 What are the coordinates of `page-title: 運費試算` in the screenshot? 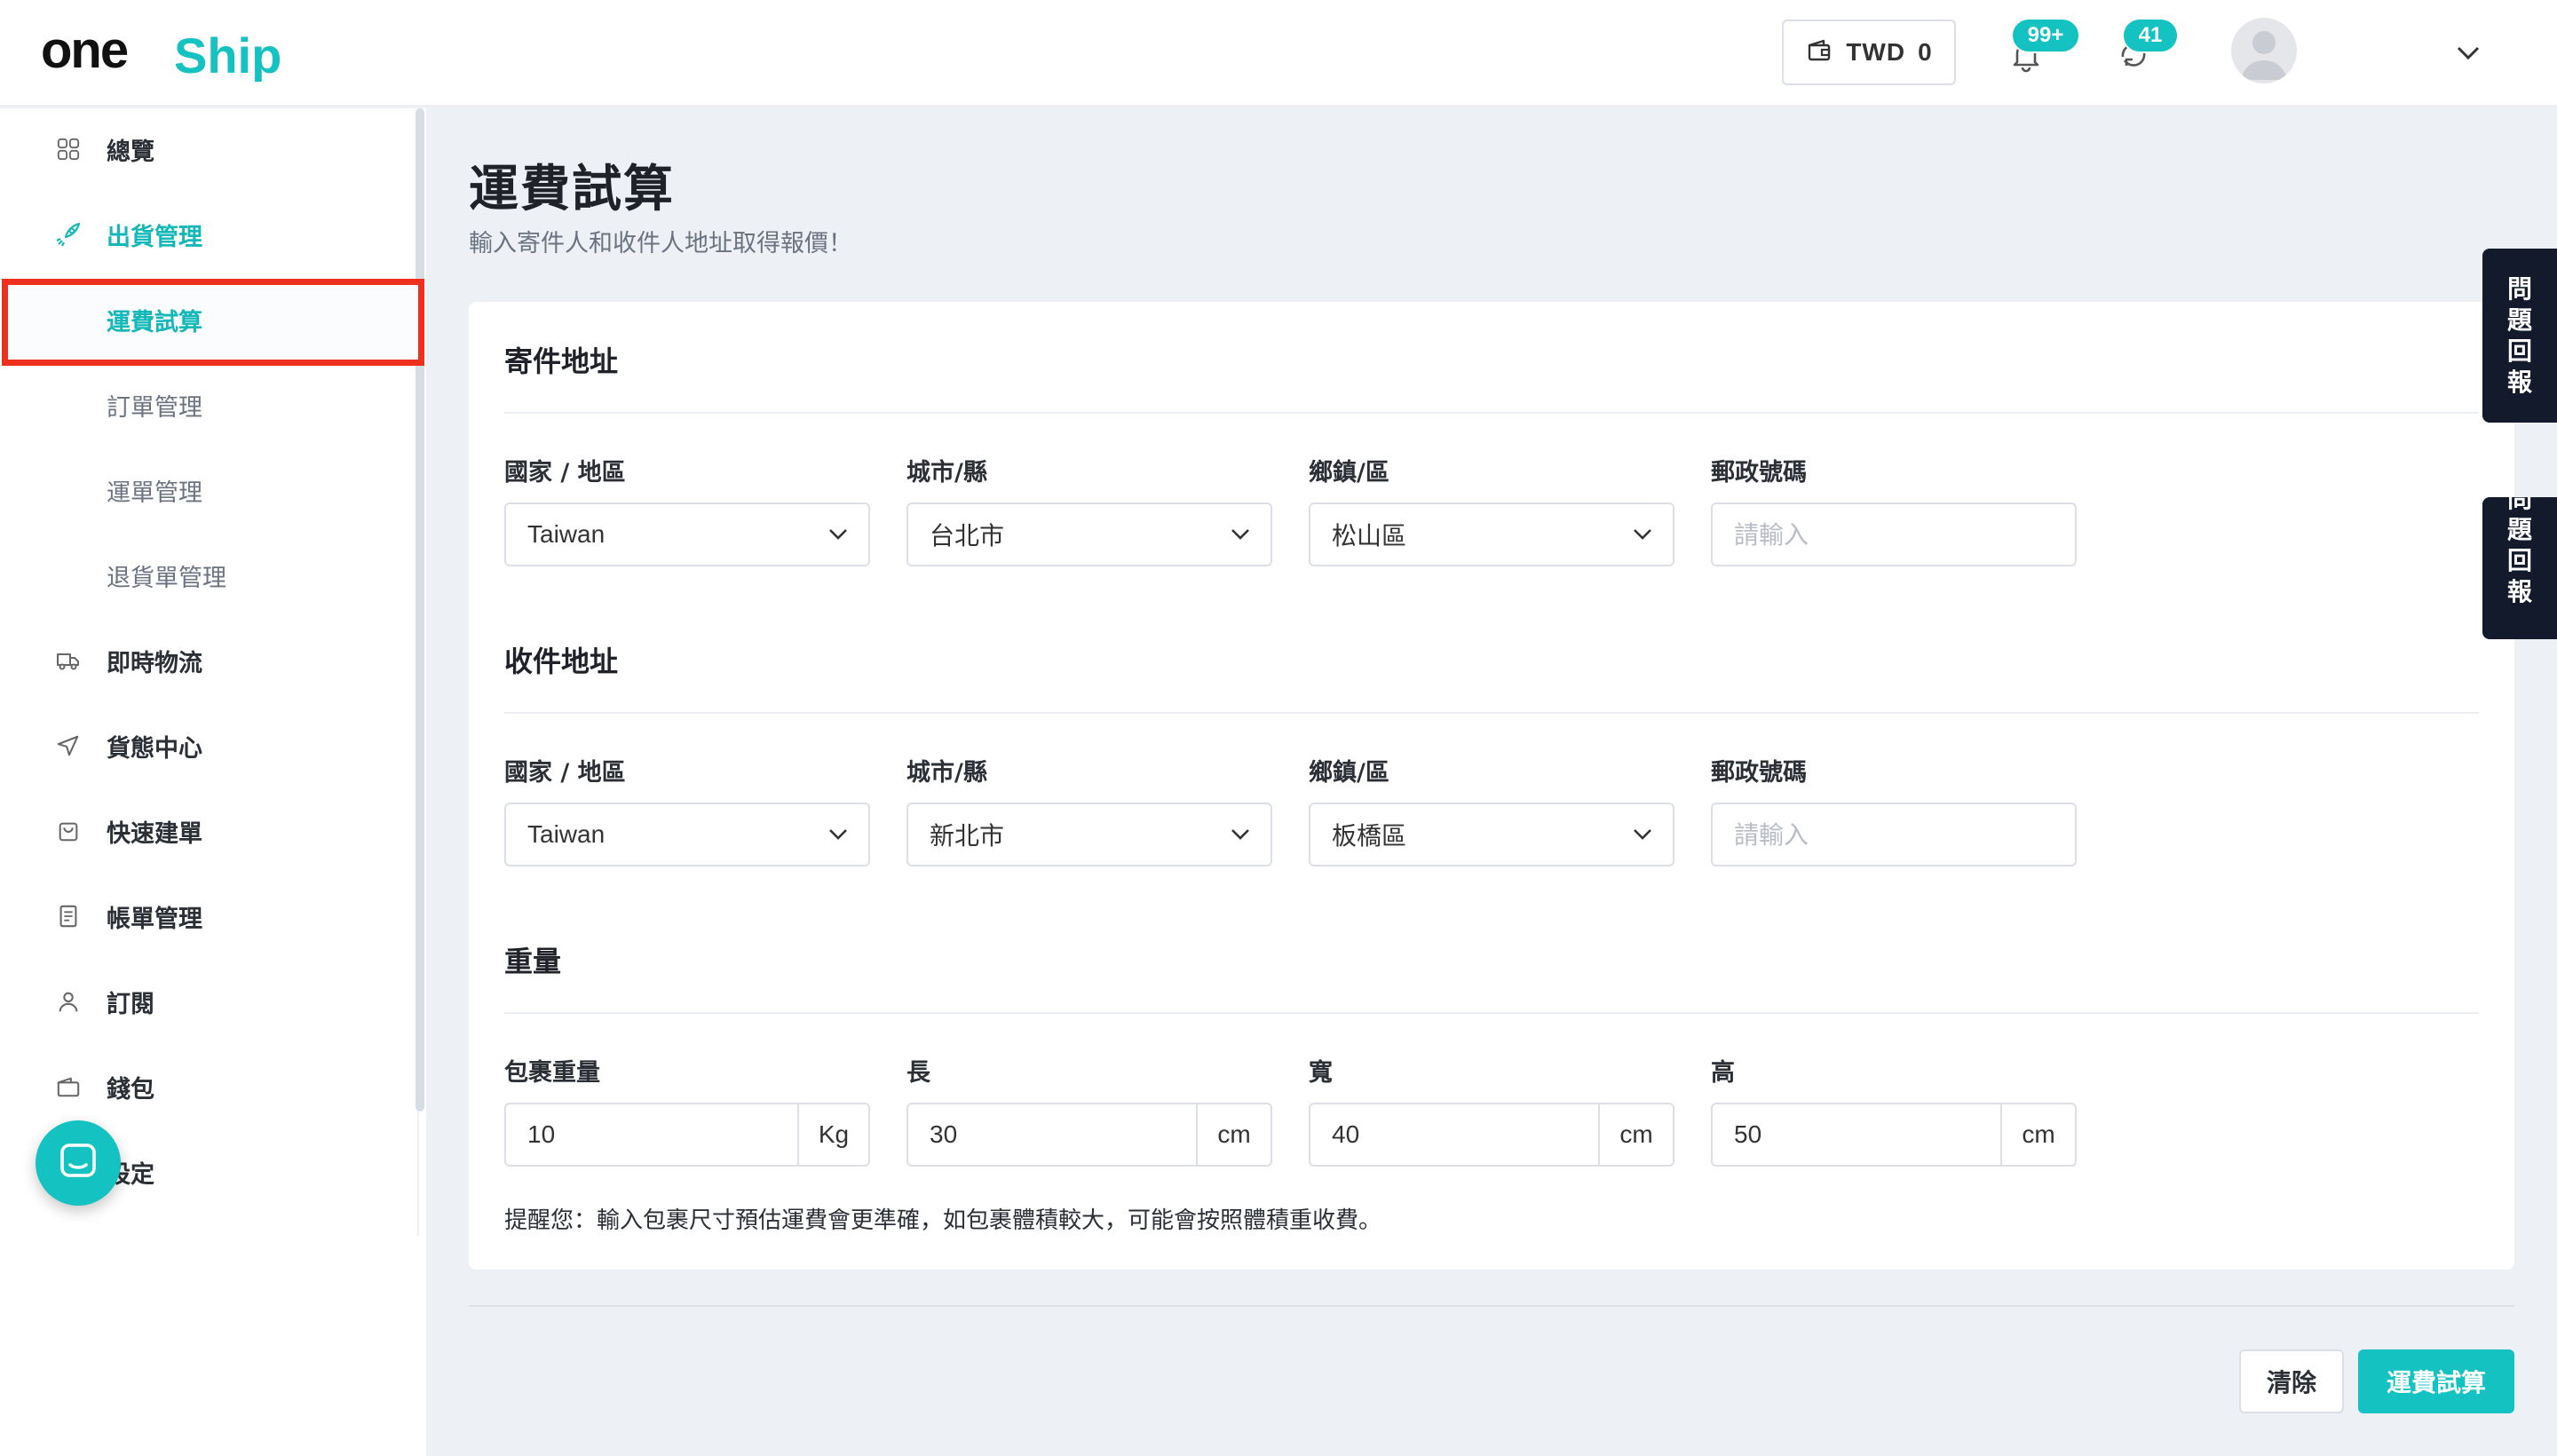 It's located at (572, 189).